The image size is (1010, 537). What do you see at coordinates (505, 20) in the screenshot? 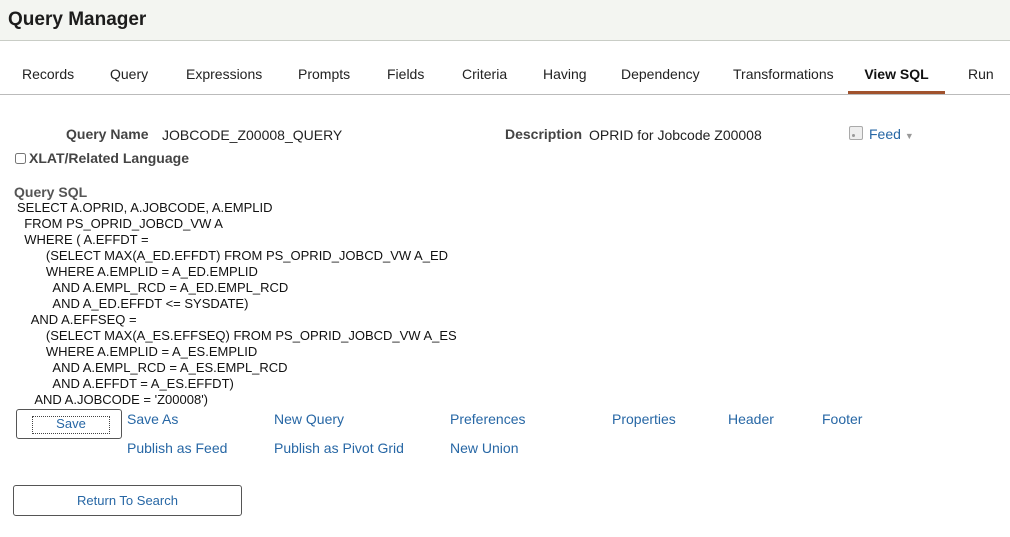
I see `page-header: Query Manager` at bounding box center [505, 20].